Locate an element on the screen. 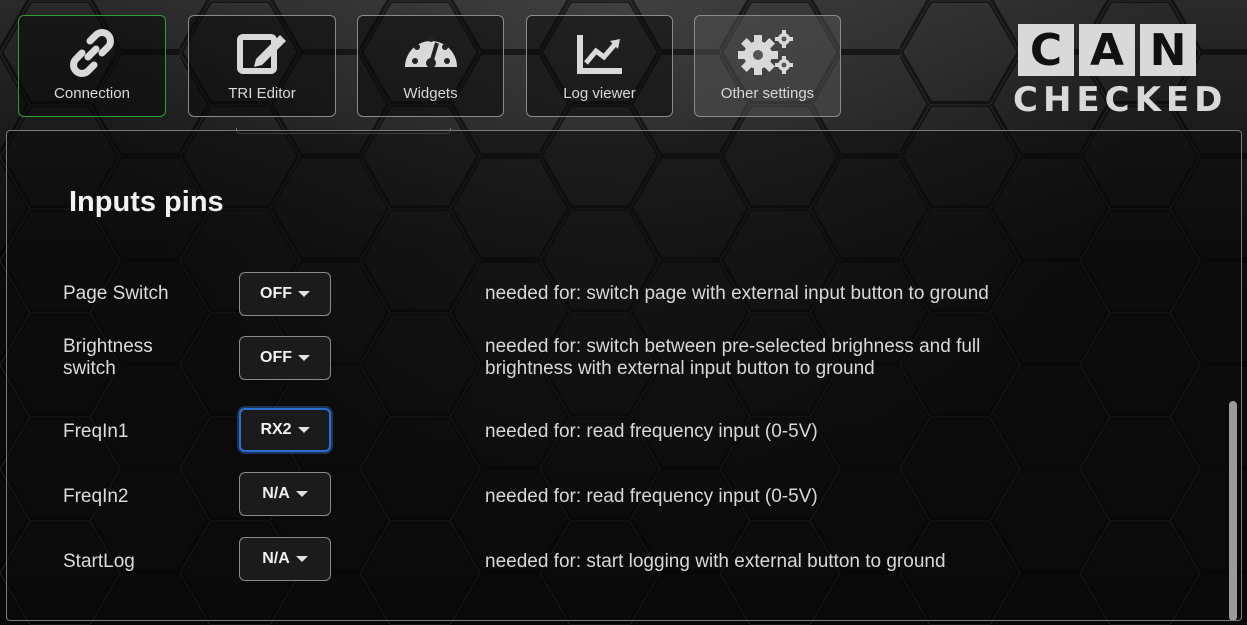  nav-widgets-label: Widgets is located at coordinates (430, 93).